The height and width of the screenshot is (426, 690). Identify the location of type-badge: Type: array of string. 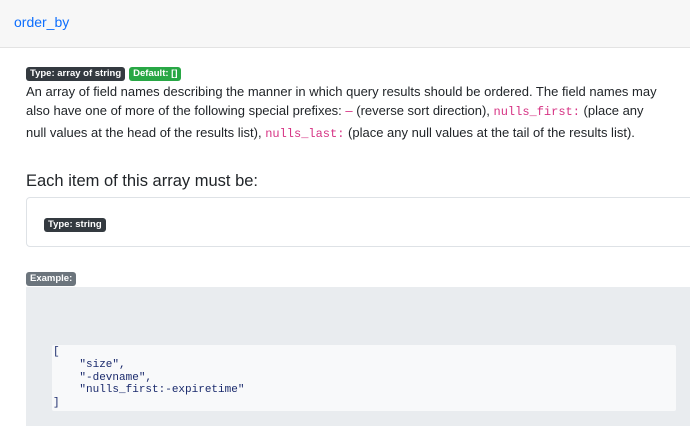
(76, 74).